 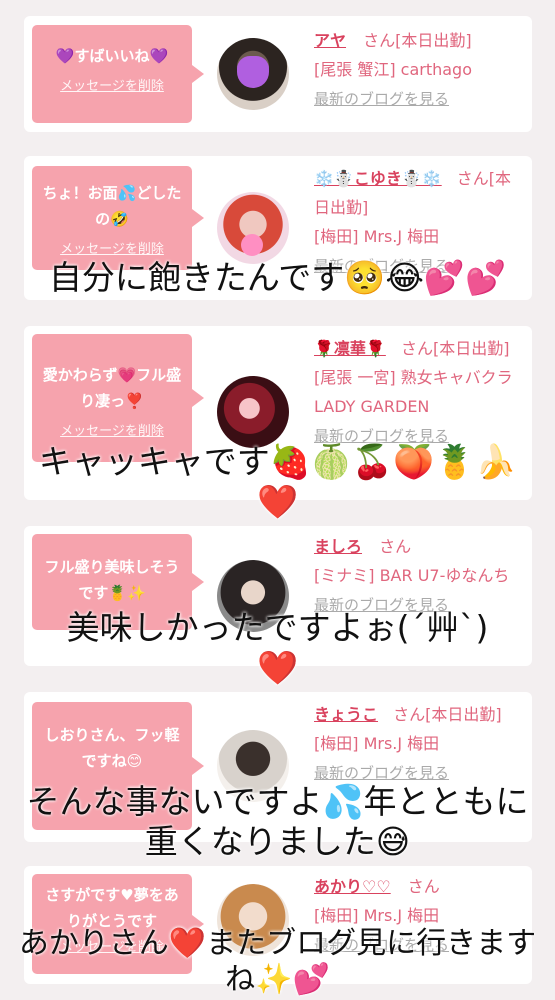 I want to click on cast-name-link: 🌹凛華🌹, so click(x=350, y=348).